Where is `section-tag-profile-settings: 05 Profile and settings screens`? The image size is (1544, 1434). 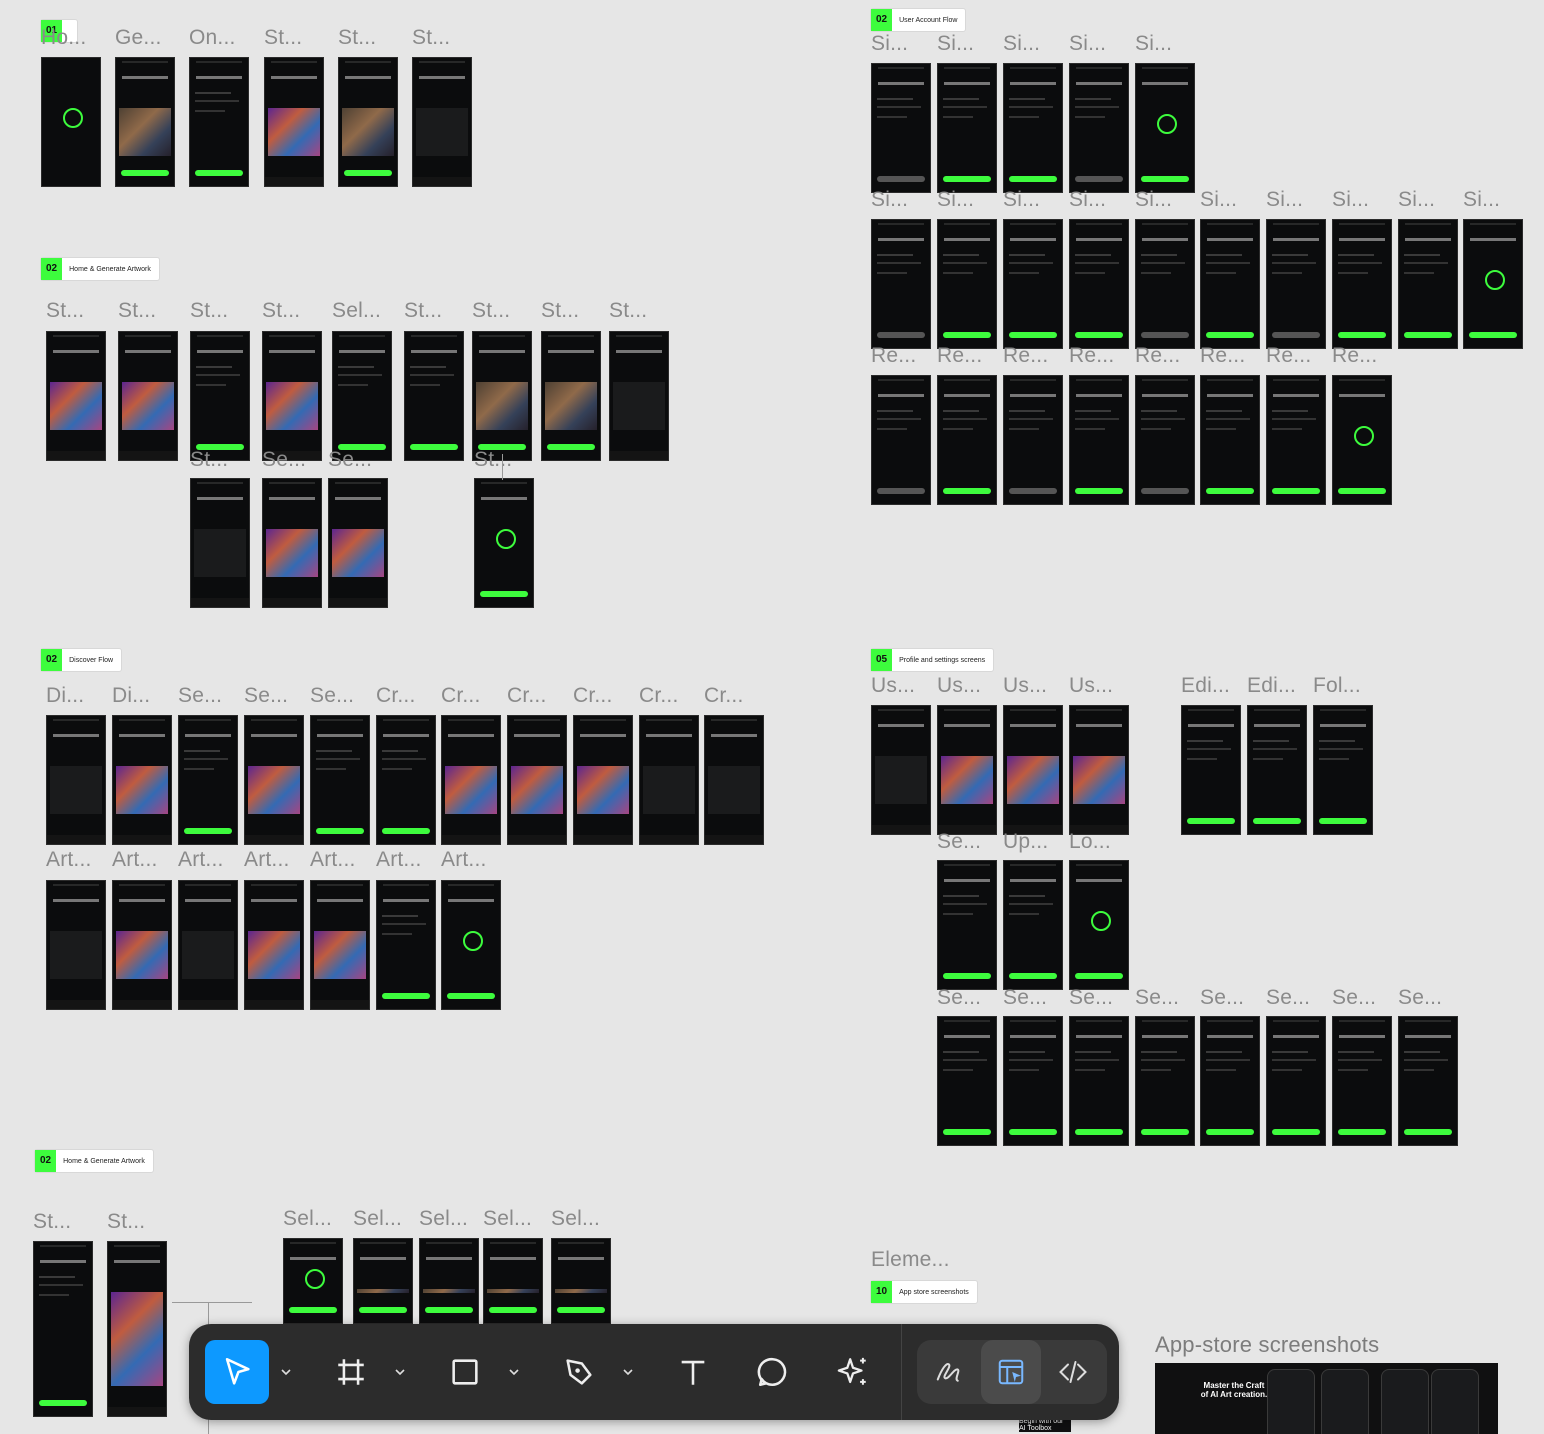
section-tag-profile-settings: 05 Profile and settings screens is located at coordinates (932, 660).